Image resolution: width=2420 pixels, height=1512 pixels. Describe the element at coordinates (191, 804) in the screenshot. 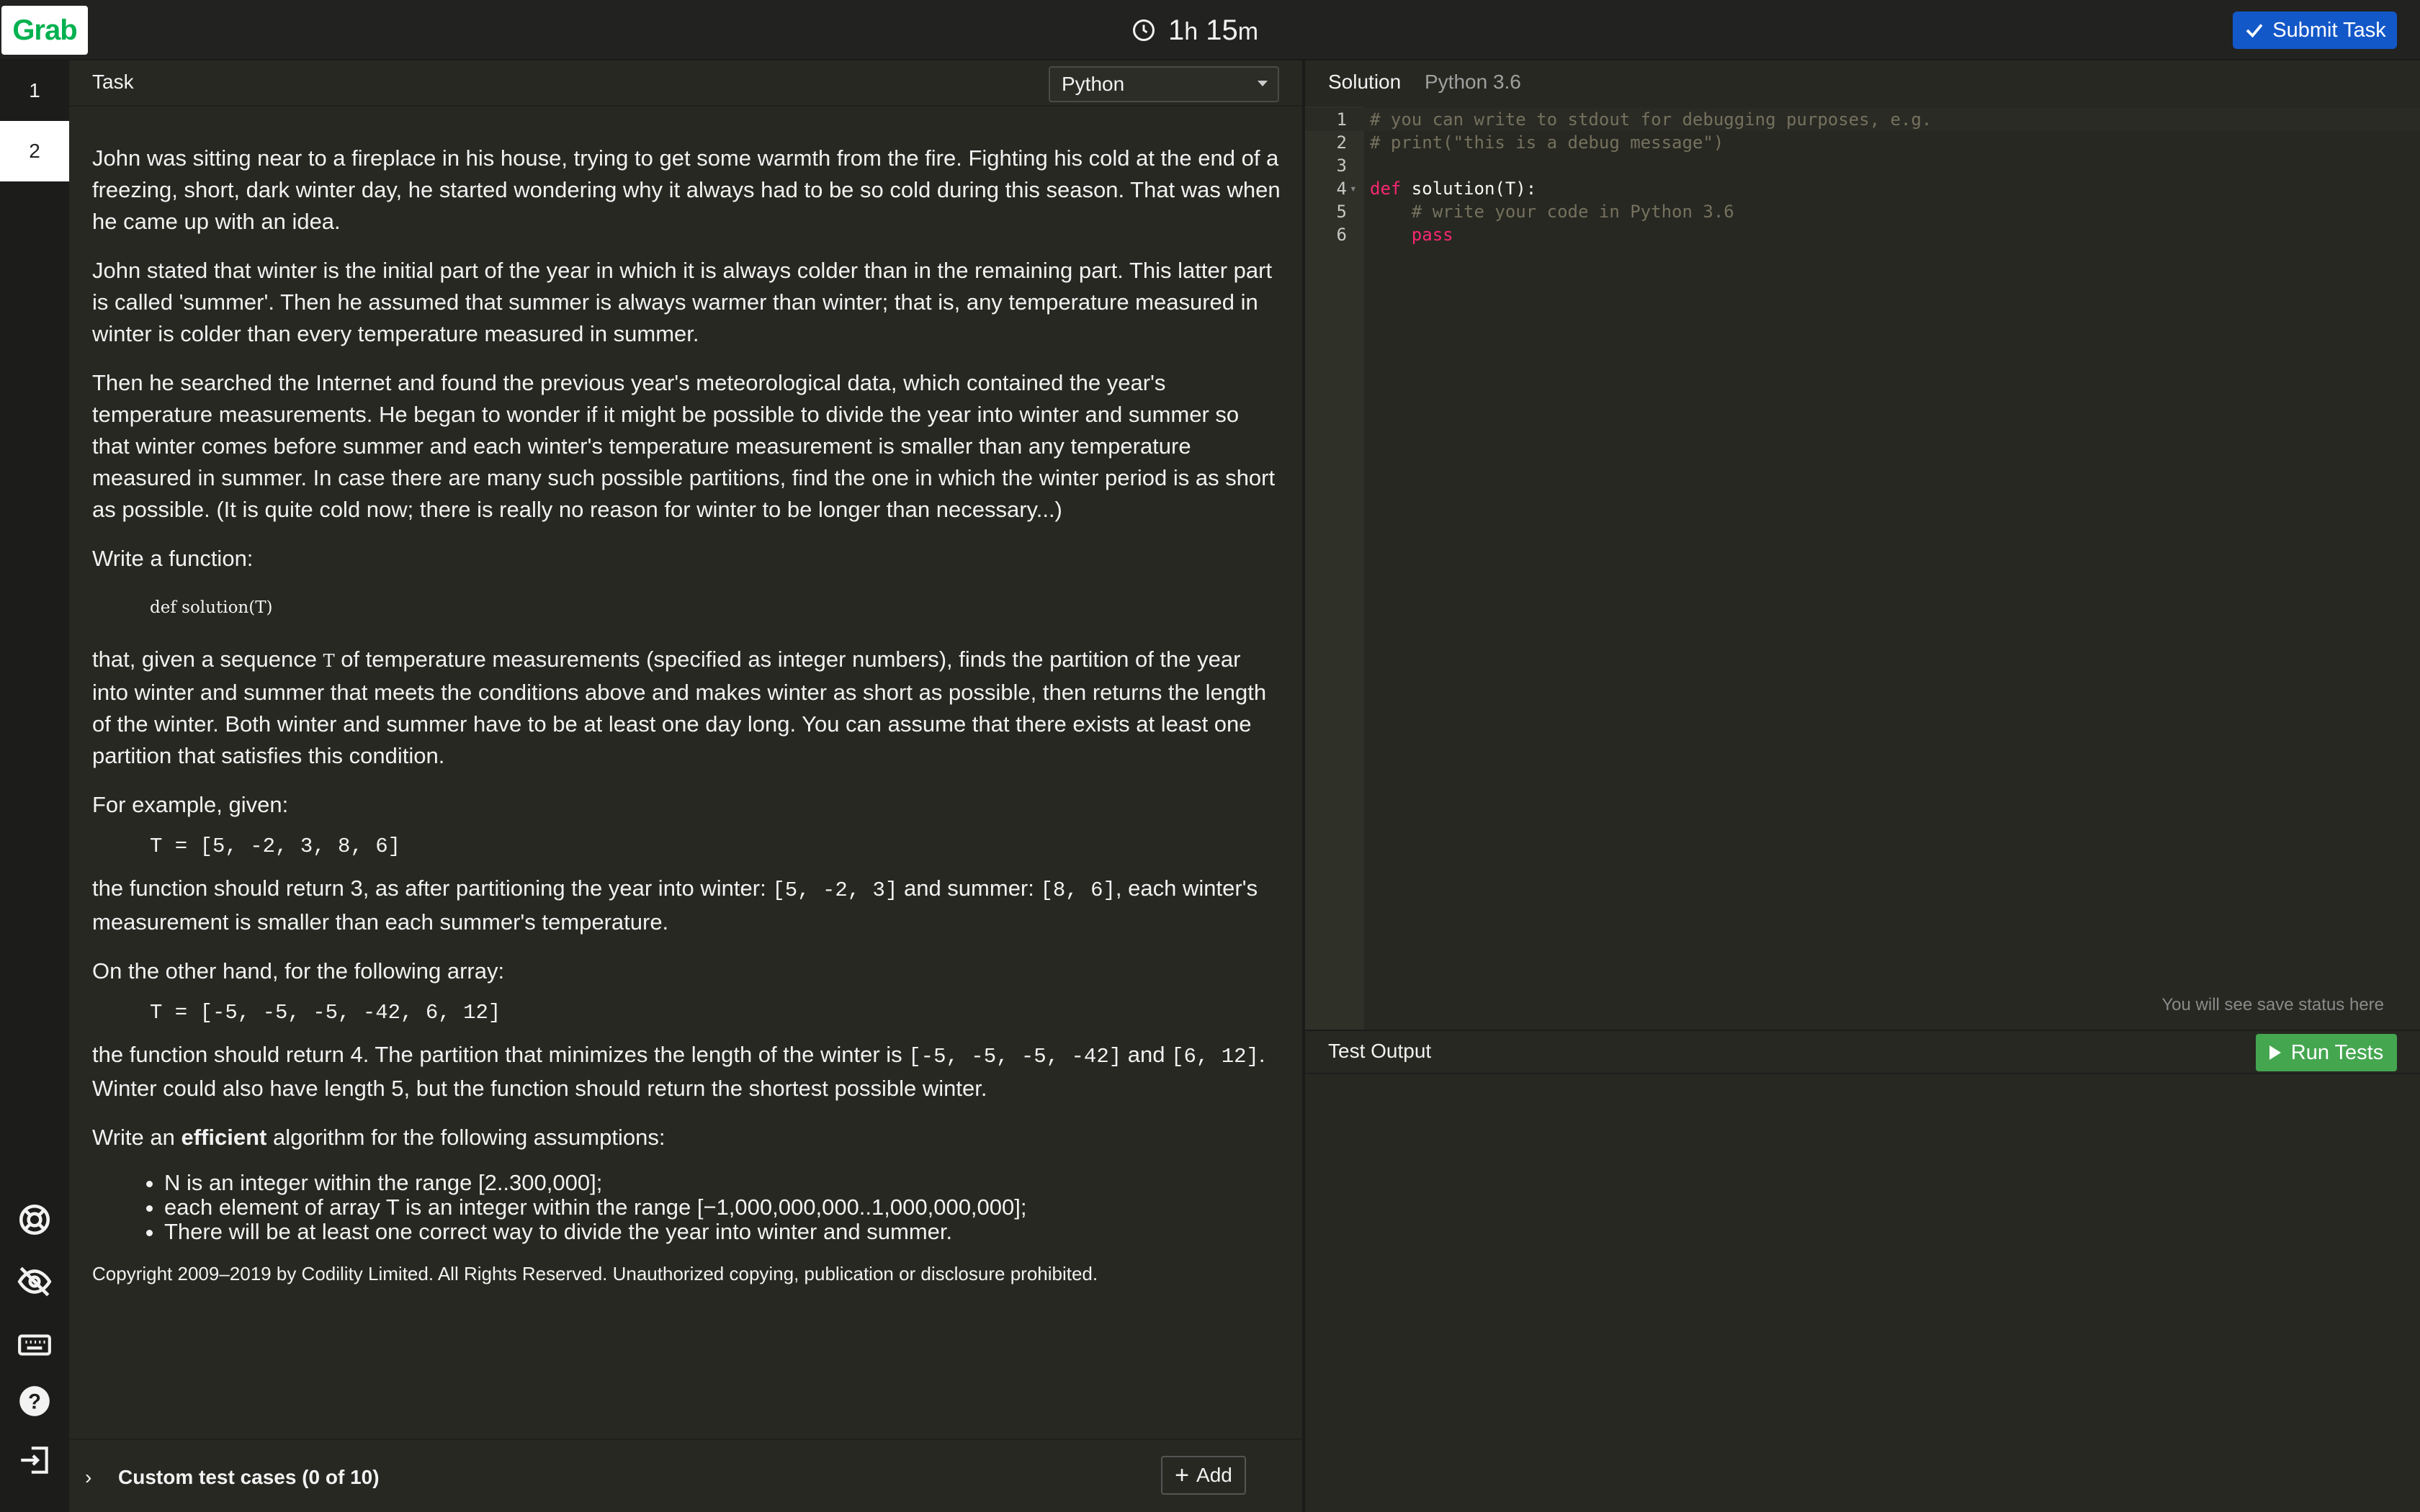

I see `paragraph: For example, given:` at that location.